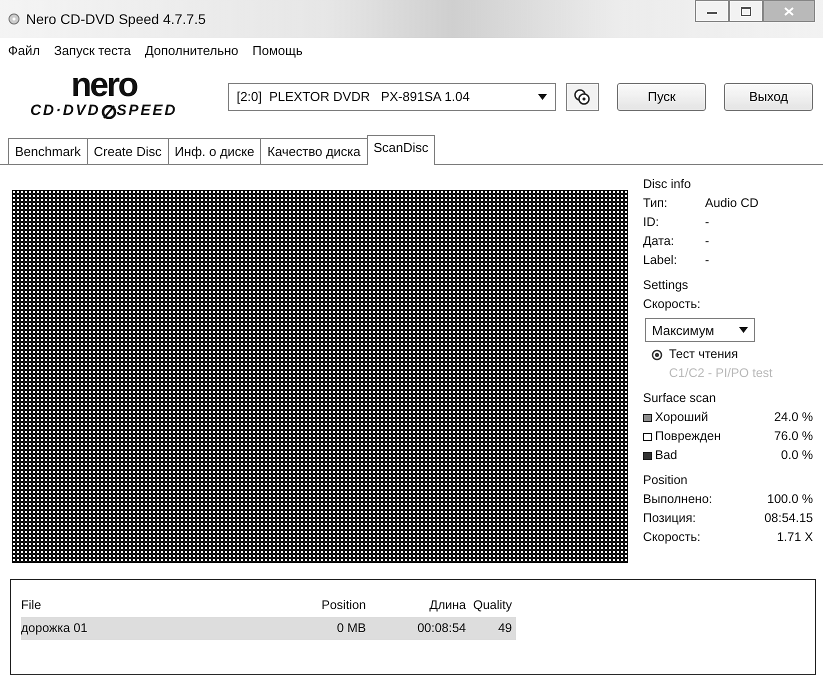  I want to click on close-icon, so click(789, 11).